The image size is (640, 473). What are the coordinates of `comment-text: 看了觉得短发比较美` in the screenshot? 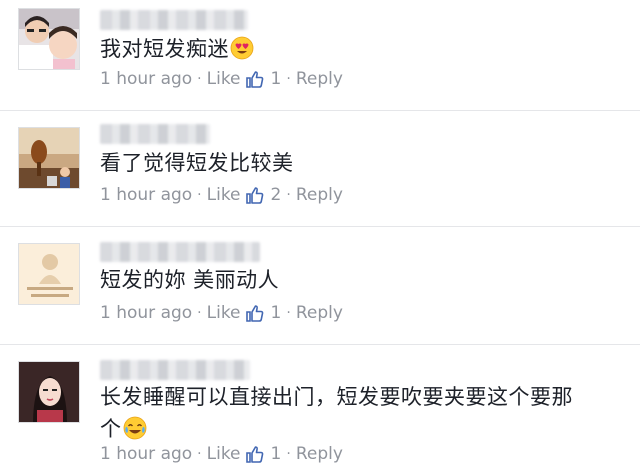 It's located at (197, 163).